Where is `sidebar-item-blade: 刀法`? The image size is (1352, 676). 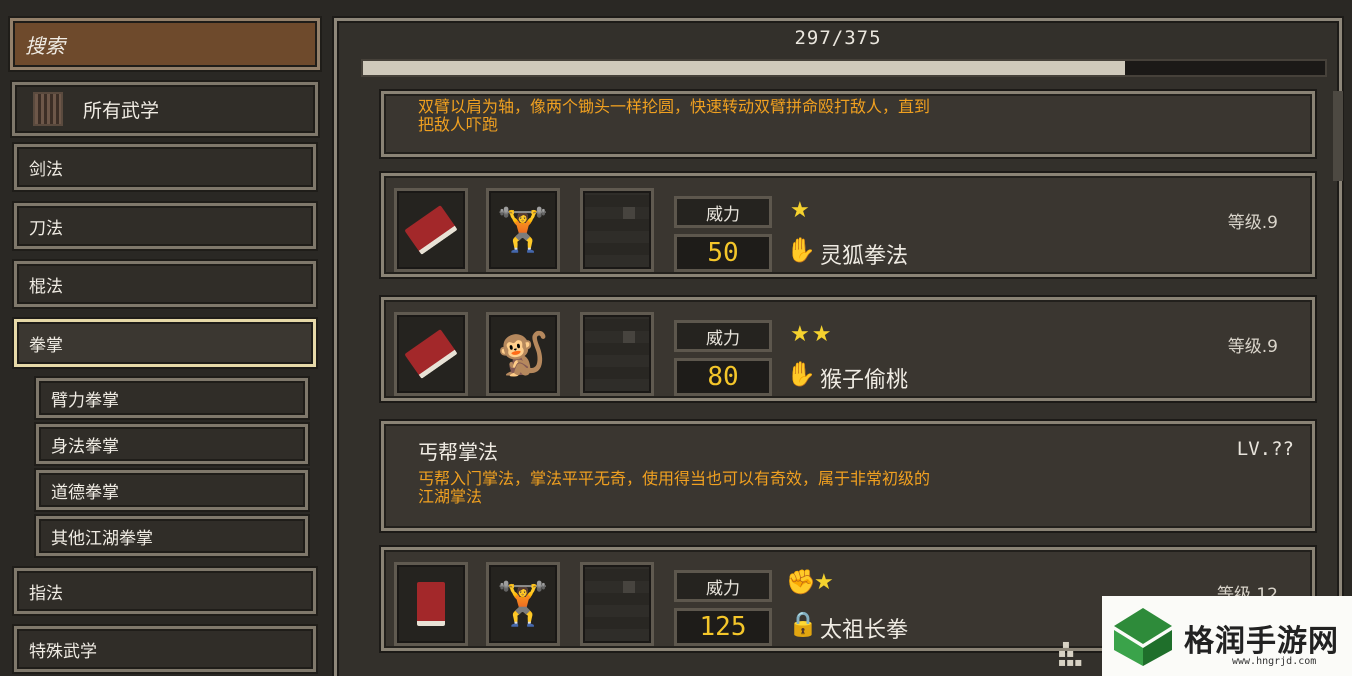
sidebar-item-blade: 刀法 is located at coordinates (165, 226).